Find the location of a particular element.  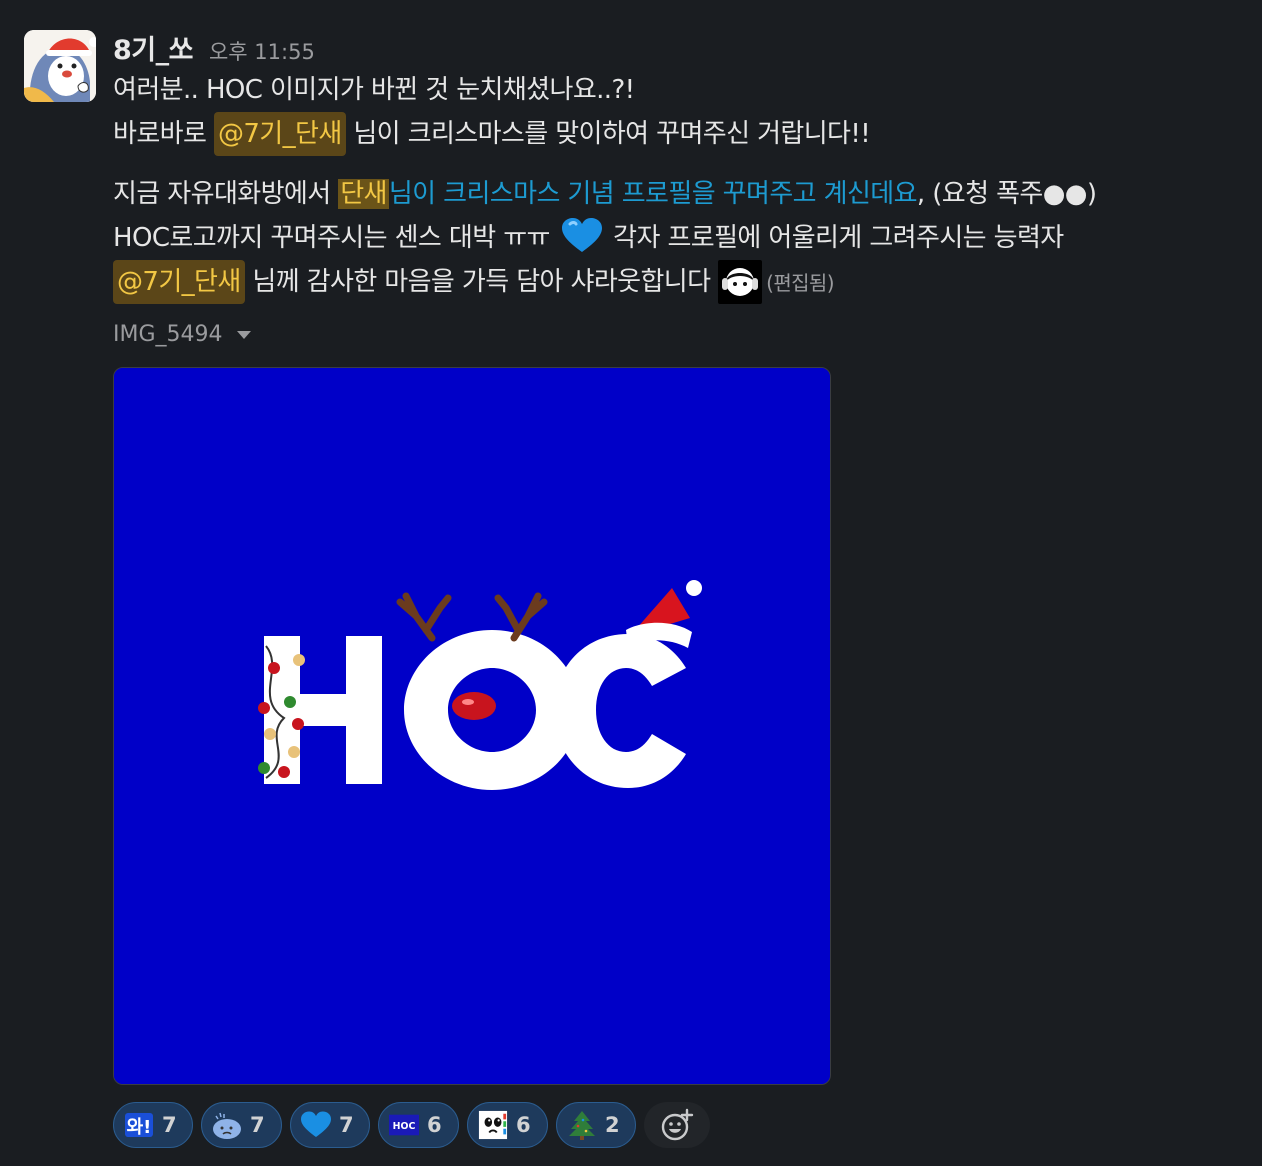

message-line-1: 여러분.. HOC 이미지가 바뀐 것 눈치채셨나요..?! is located at coordinates (374, 90).